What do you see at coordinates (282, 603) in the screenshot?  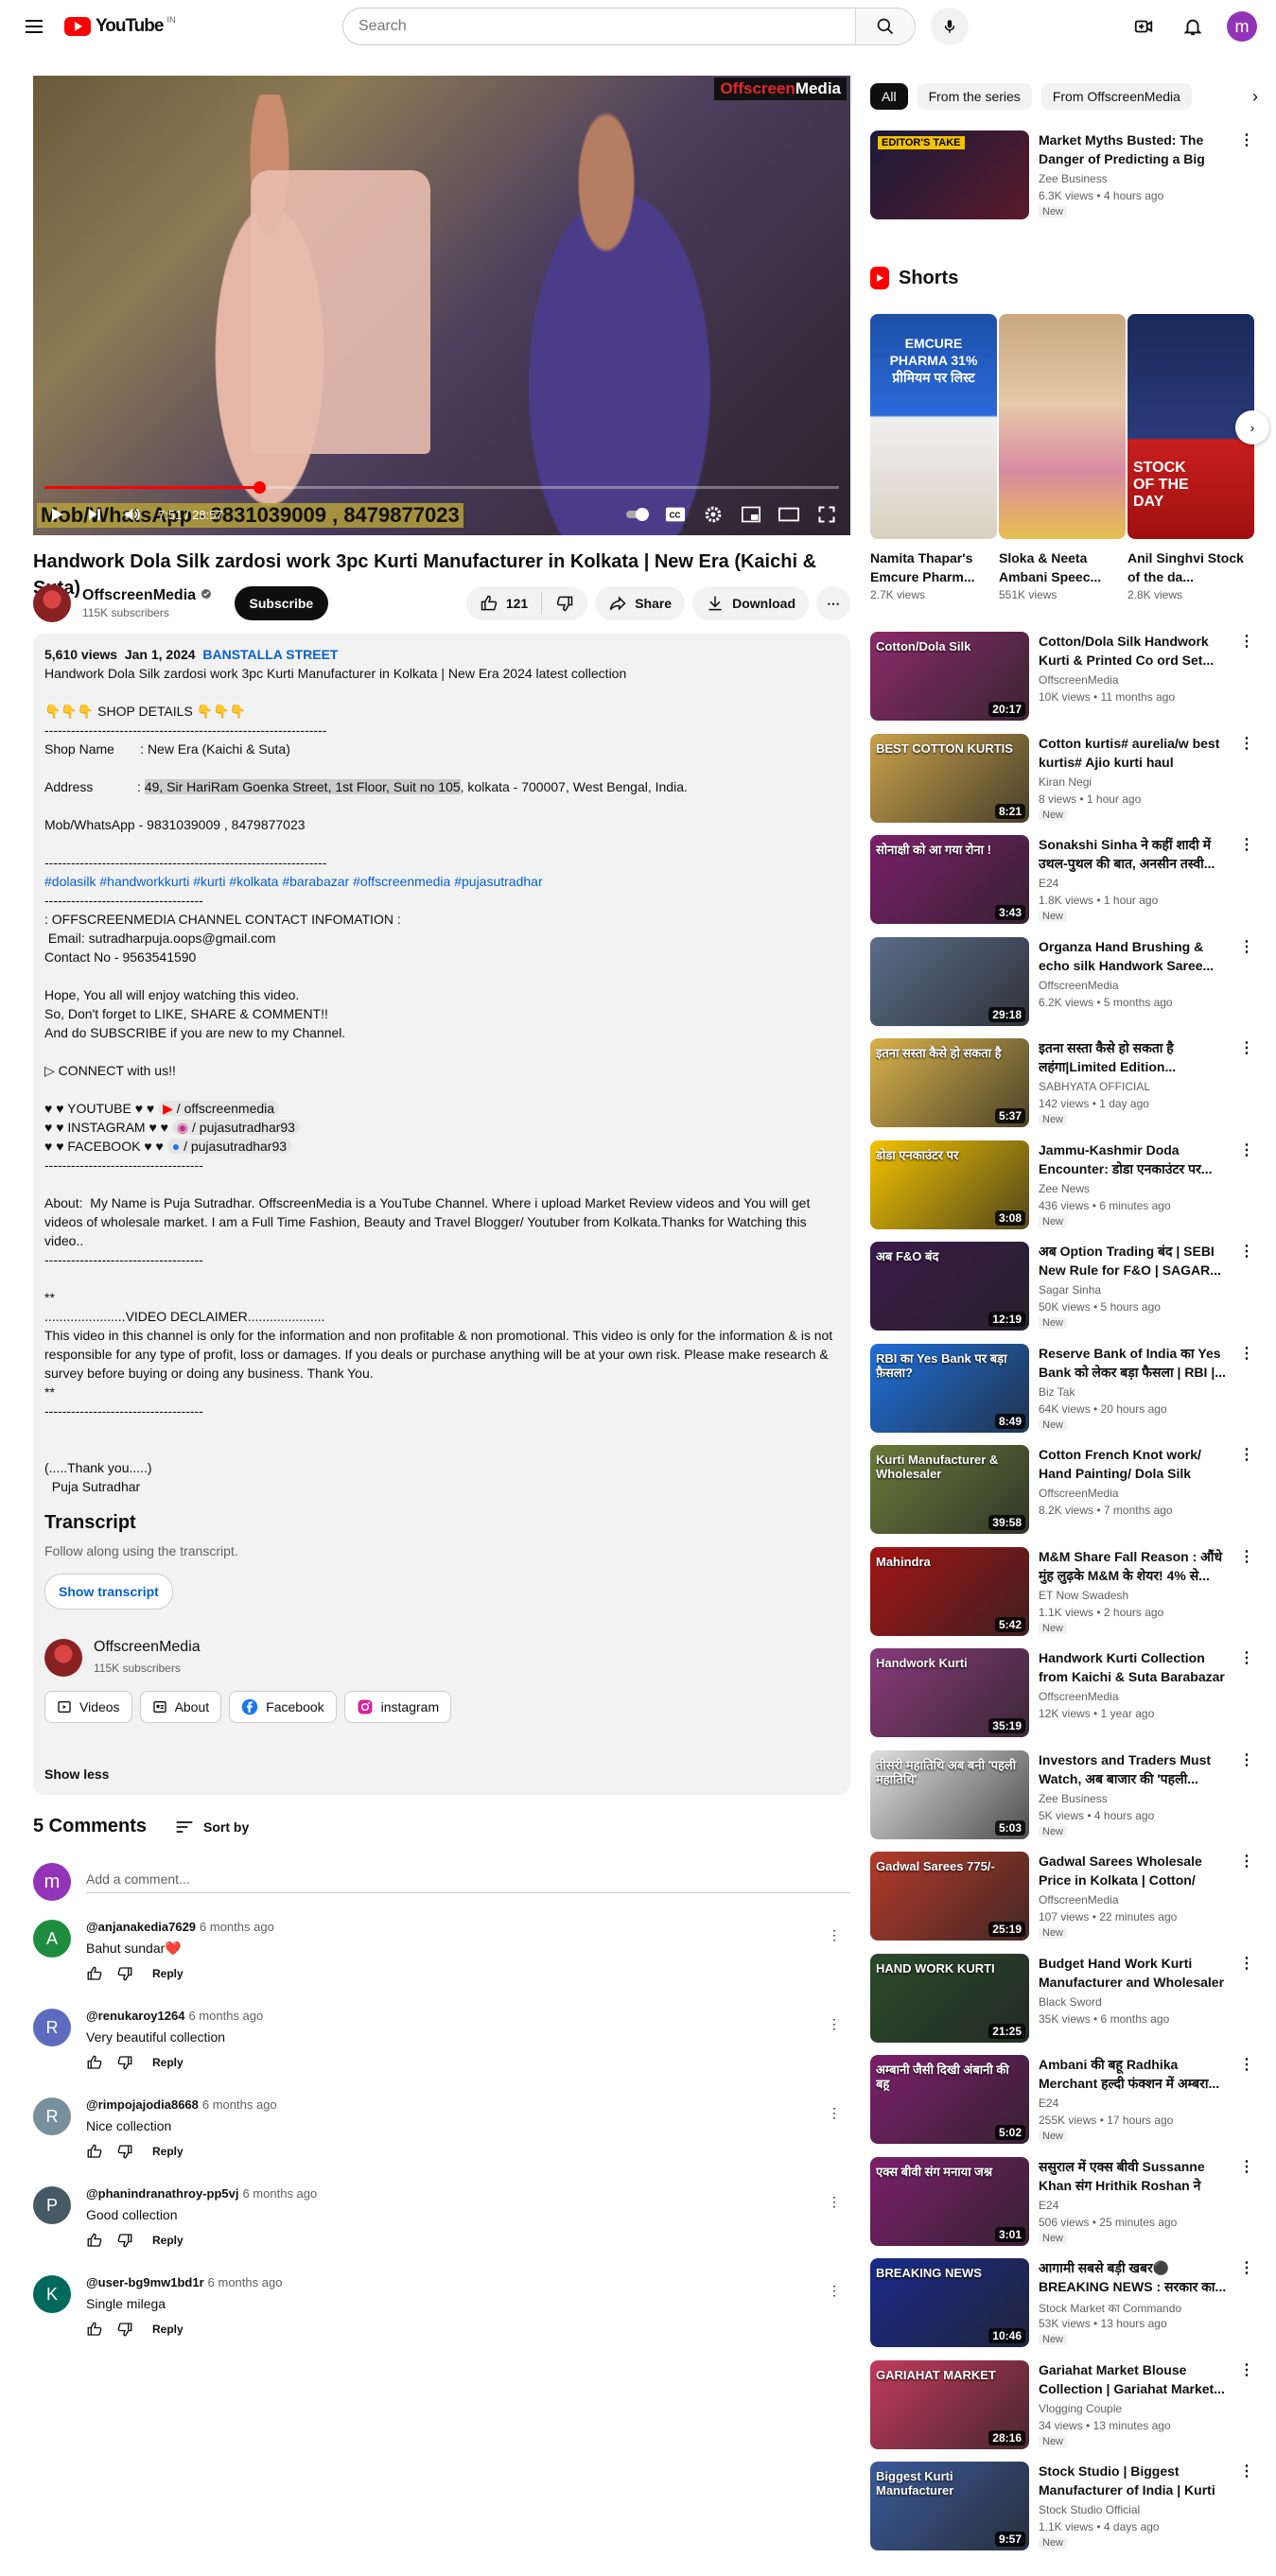 I see `subscribe-button: Subscribe` at bounding box center [282, 603].